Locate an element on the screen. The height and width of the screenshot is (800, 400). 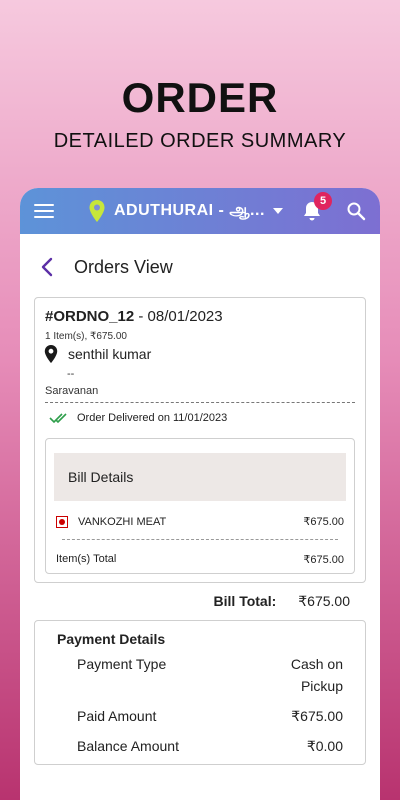
non-veg-indicator-icon is located at coordinates (62, 521).